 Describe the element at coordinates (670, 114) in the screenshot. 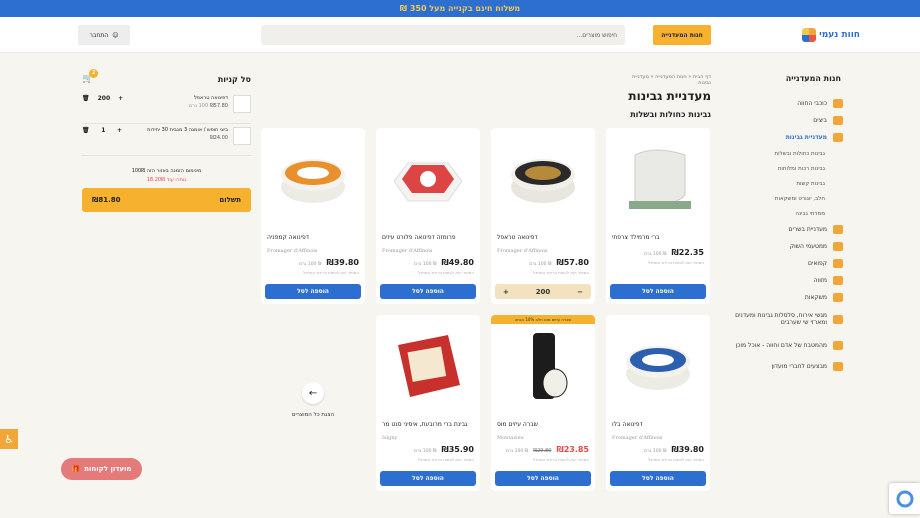

I see `page-subtitle: גבינות כחולות ובשלות` at that location.